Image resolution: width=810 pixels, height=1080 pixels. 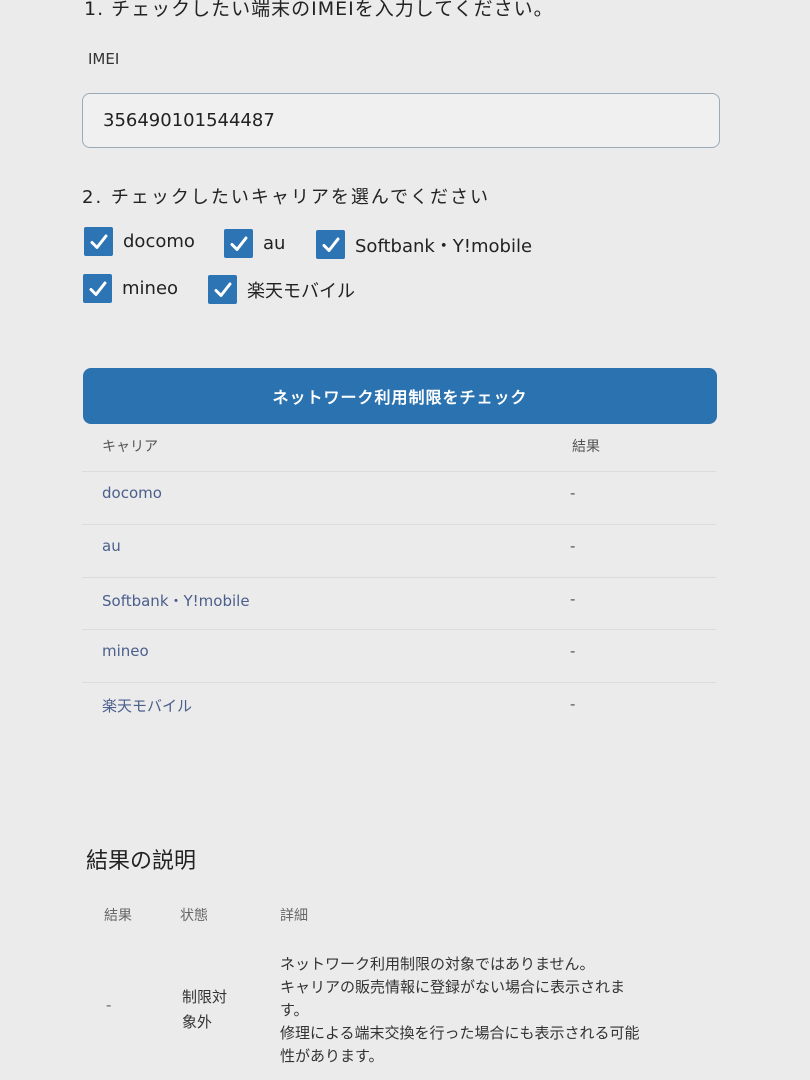 What do you see at coordinates (399, 497) in the screenshot?
I see `table-row: docomo -` at bounding box center [399, 497].